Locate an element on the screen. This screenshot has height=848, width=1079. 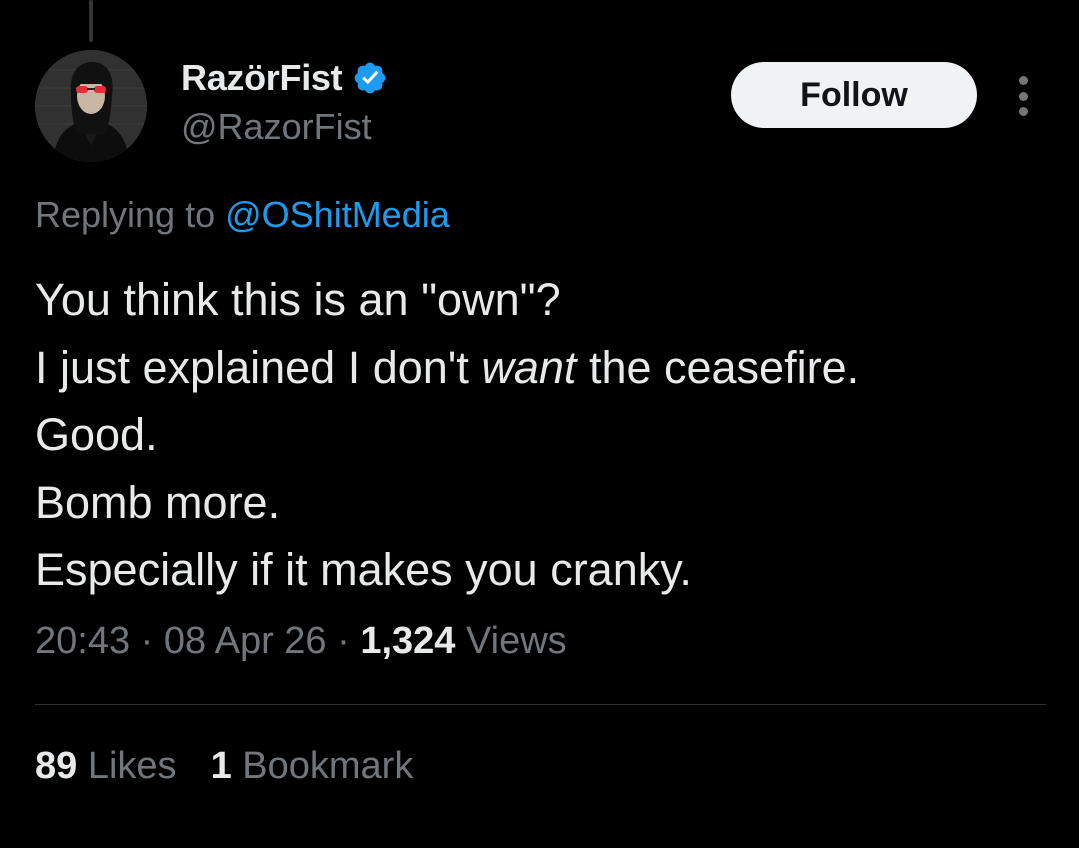
bookmarks-label: Bookmark is located at coordinates (322, 766).